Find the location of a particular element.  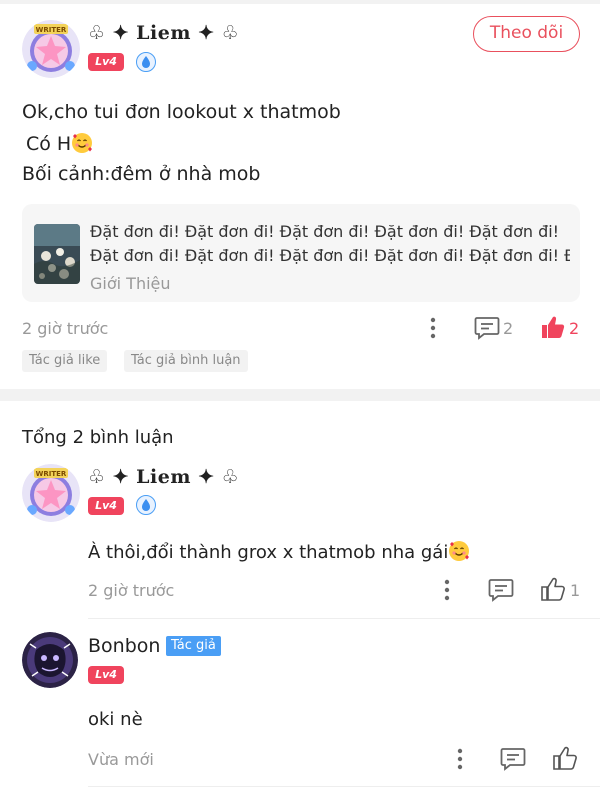

comment-text: À thôi,đổi thành grox x thatmob nha gái is located at coordinates (279, 551).